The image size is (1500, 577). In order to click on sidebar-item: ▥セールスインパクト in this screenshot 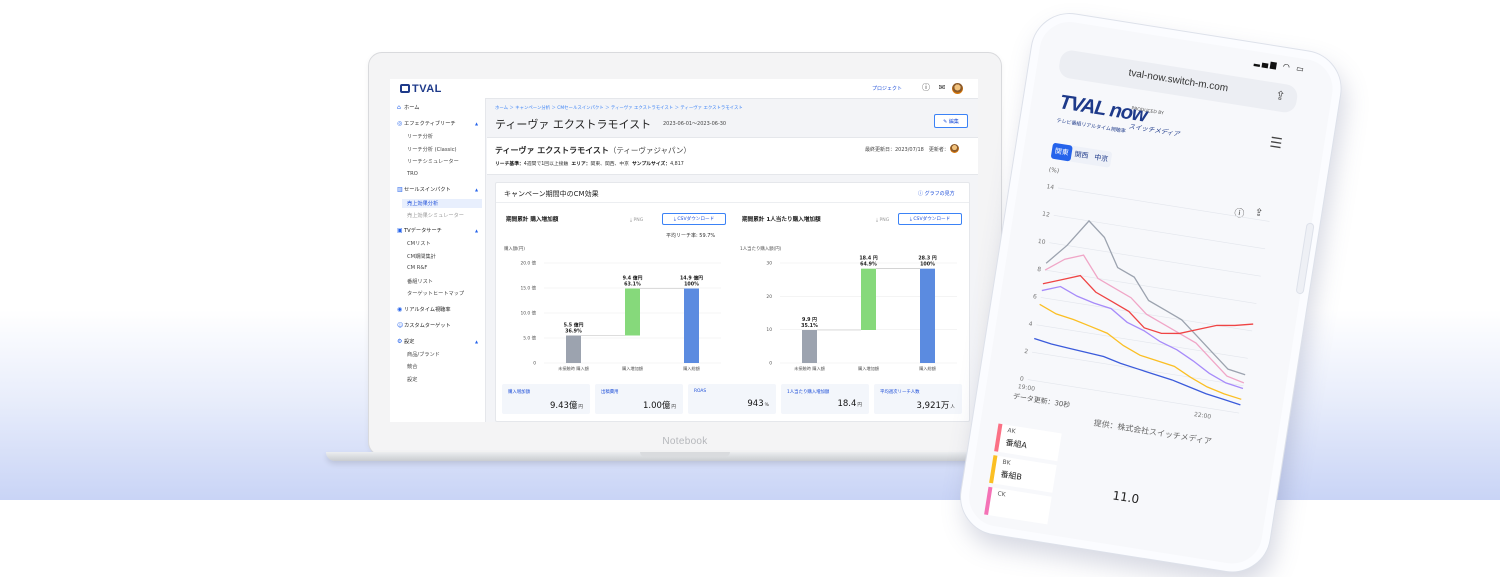, I will do `click(424, 189)`.